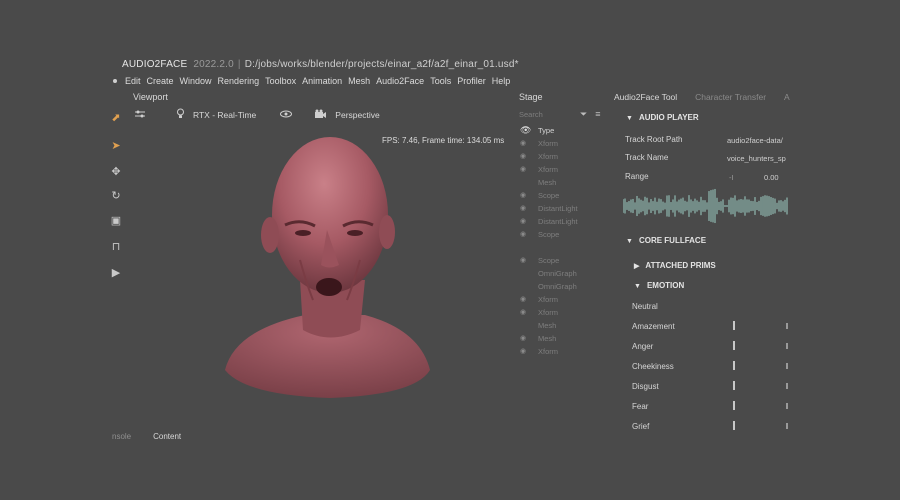  What do you see at coordinates (662, 117) in the screenshot?
I see `audio-player-header: ▼ AUDIO PLAYER` at bounding box center [662, 117].